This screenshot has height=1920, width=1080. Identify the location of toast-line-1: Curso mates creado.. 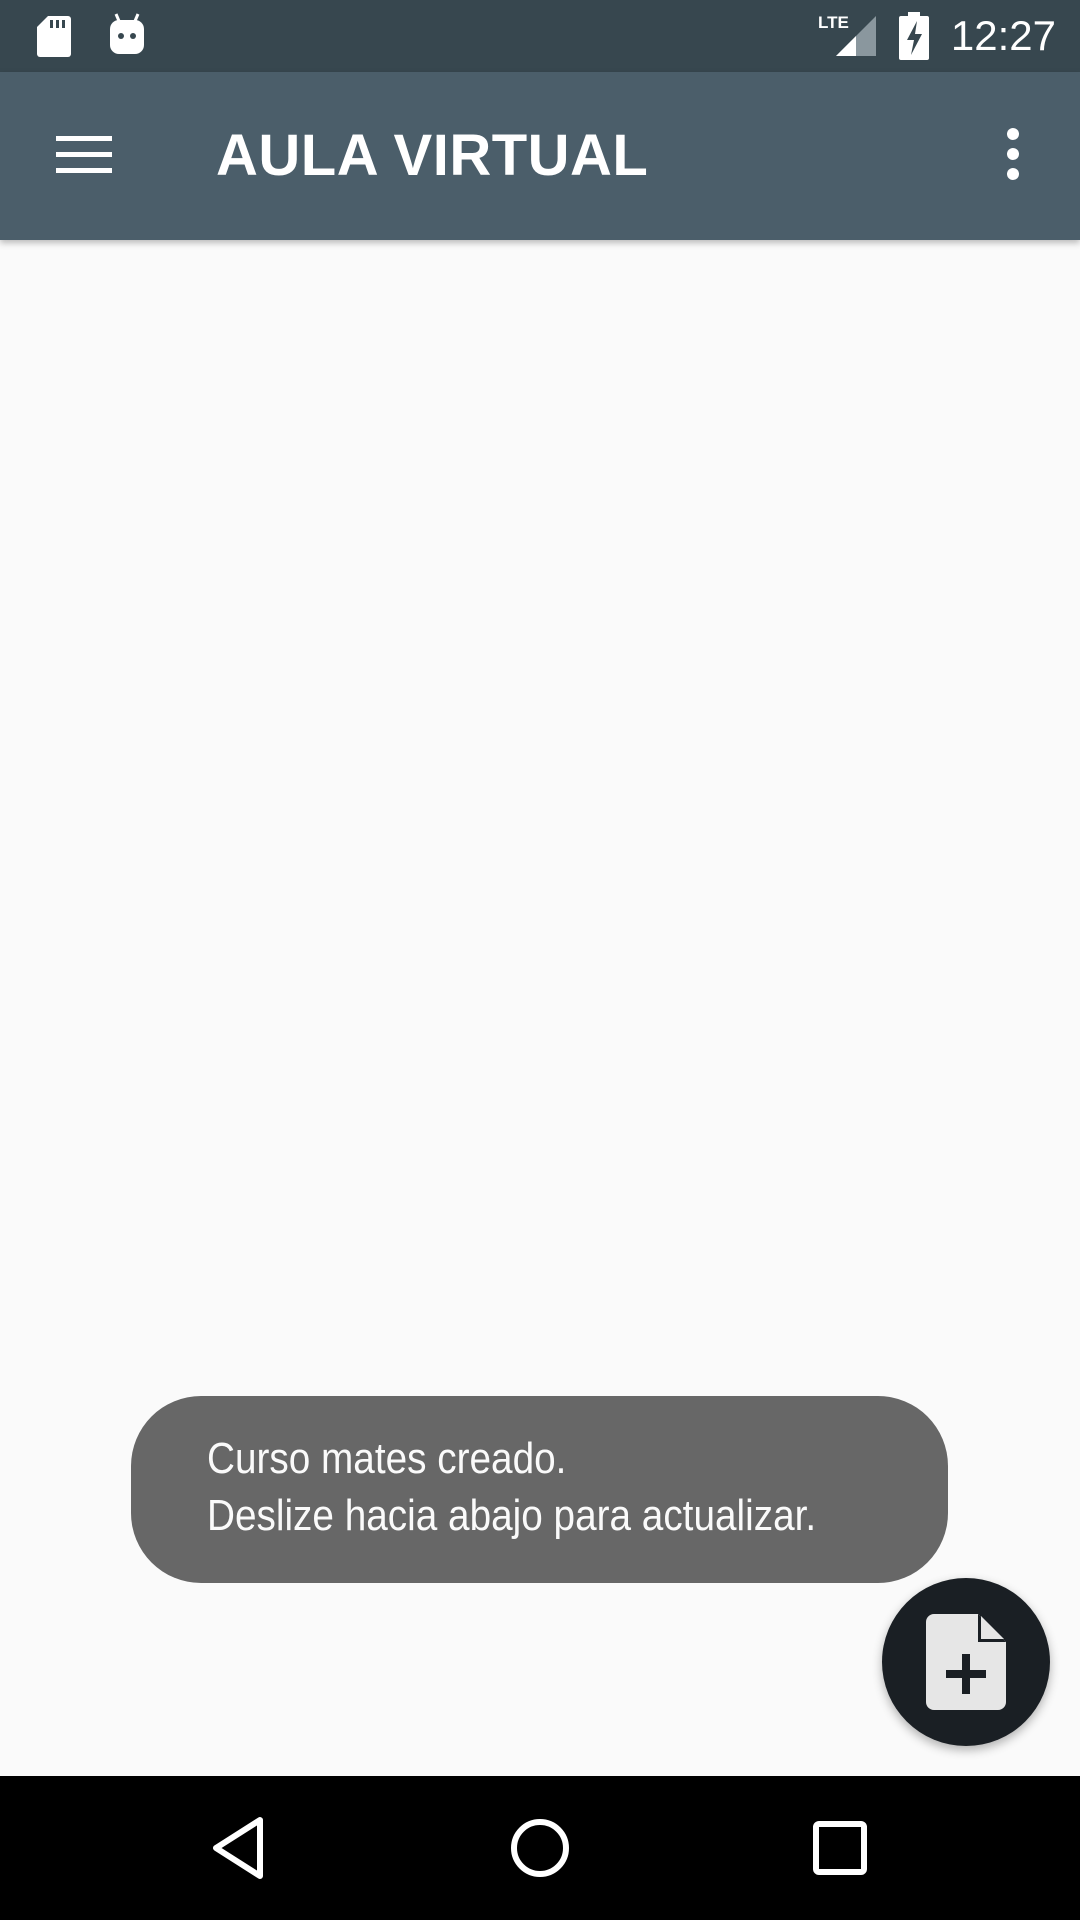
(387, 1458).